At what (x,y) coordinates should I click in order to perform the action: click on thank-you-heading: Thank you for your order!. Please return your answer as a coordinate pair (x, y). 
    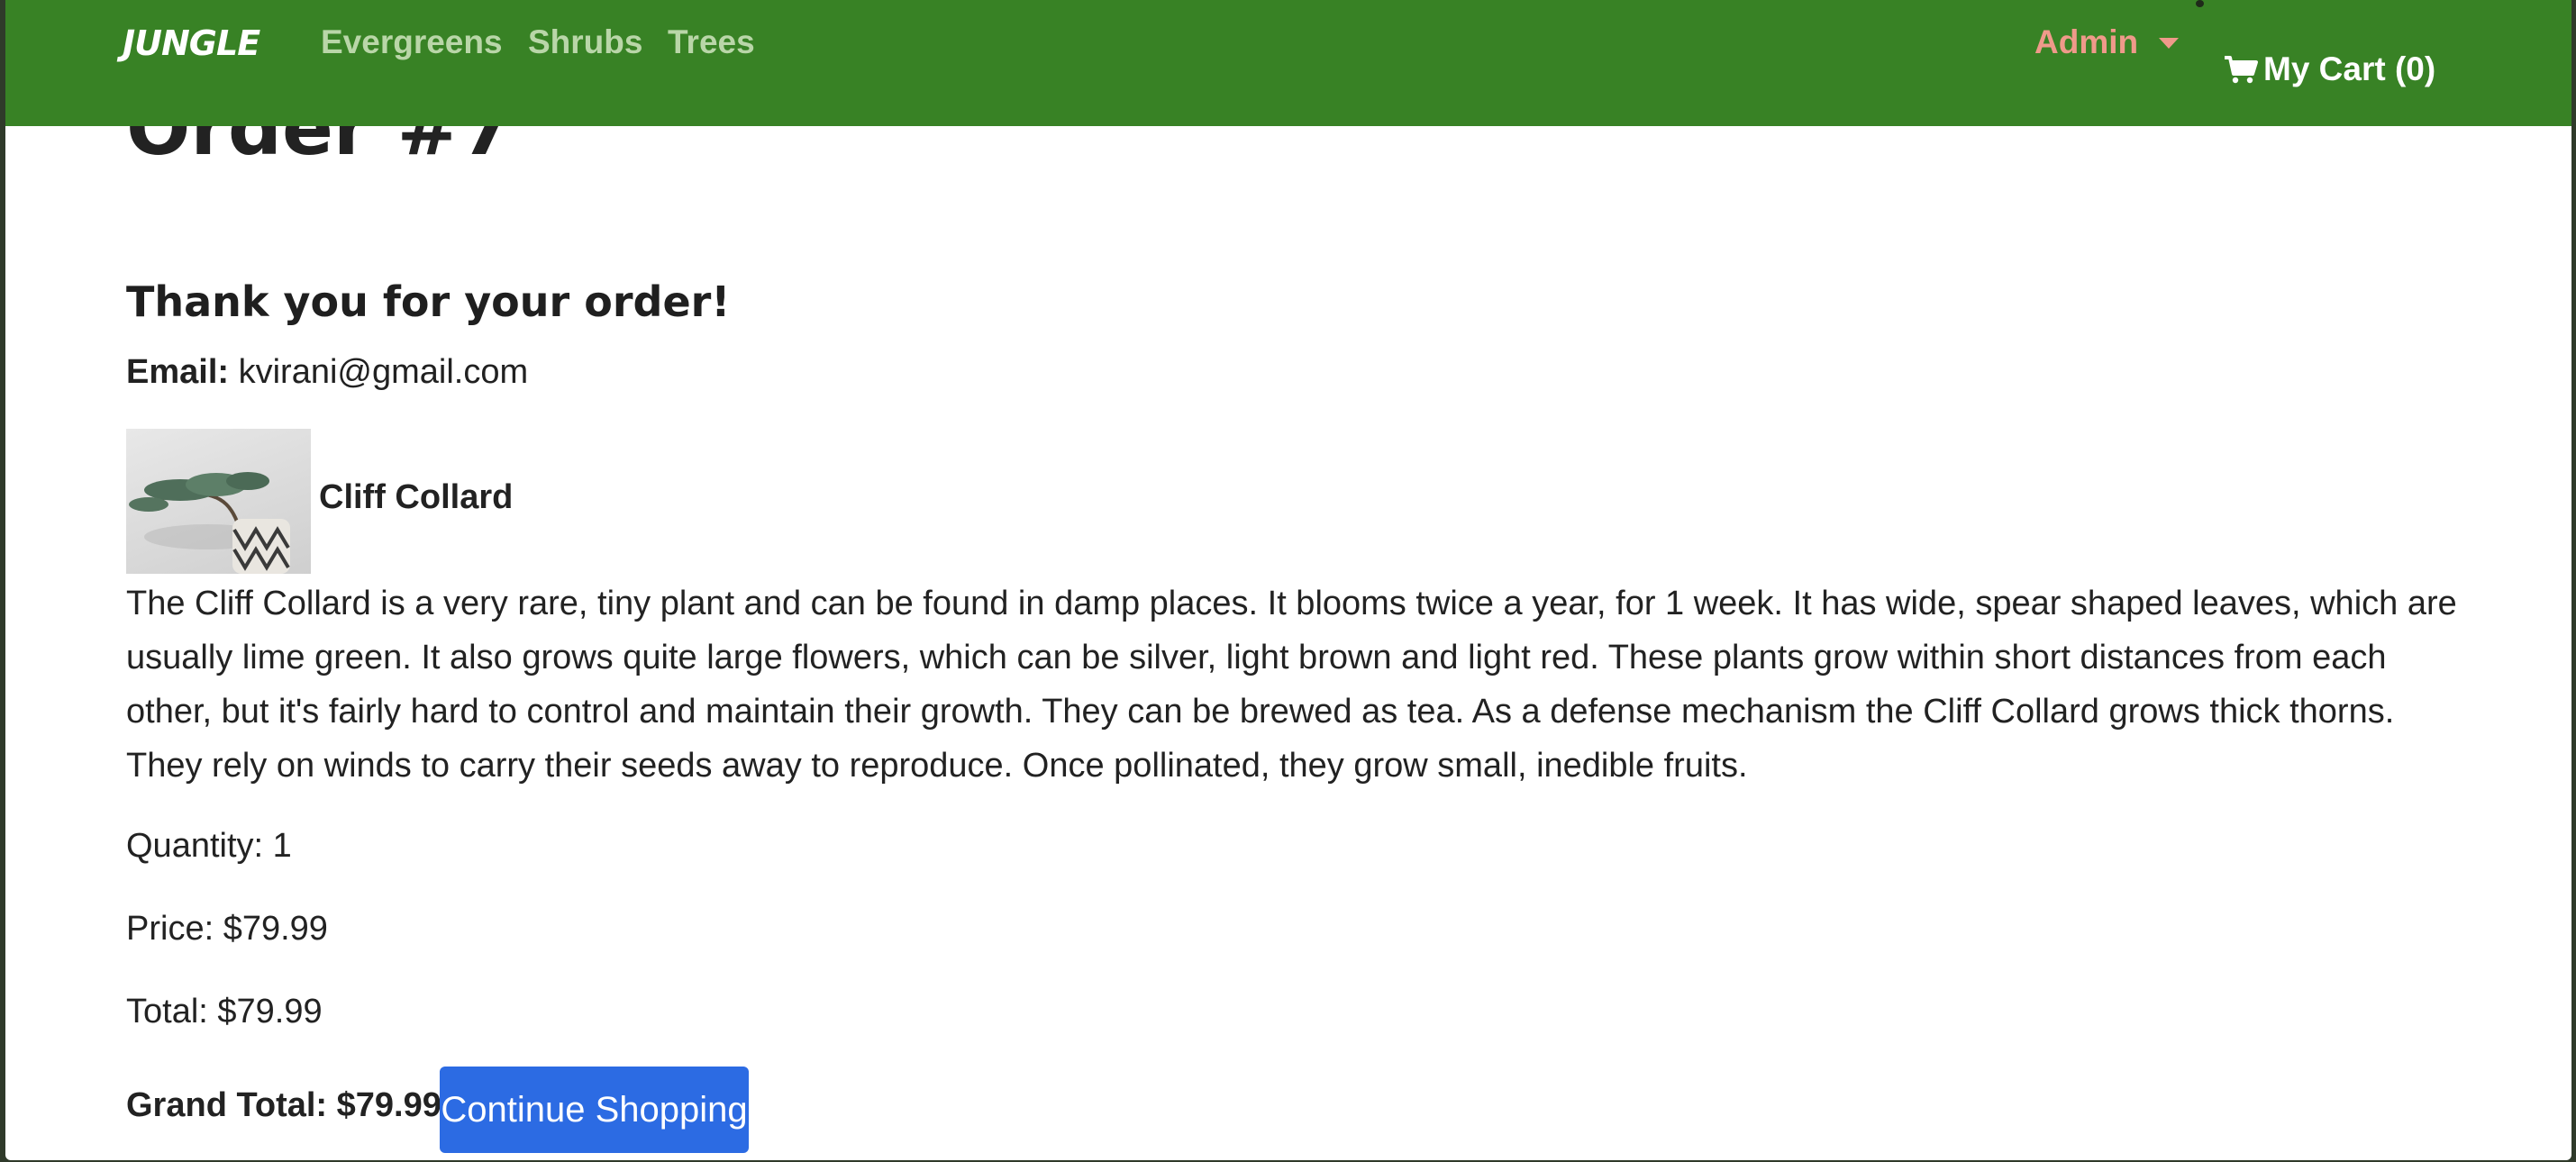
    Looking at the image, I should click on (428, 302).